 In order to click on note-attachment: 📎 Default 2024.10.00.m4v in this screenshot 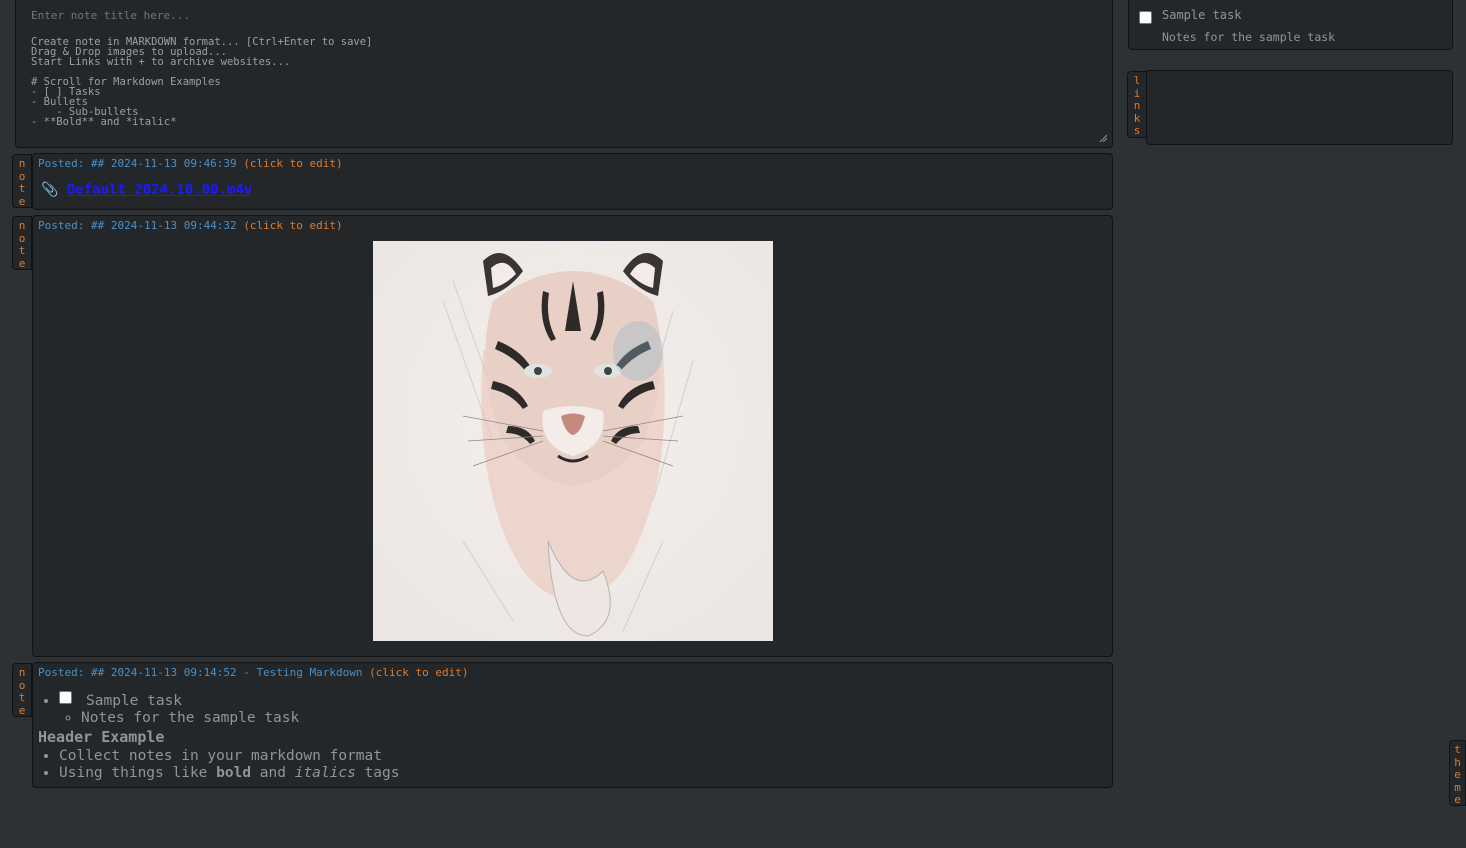, I will do `click(146, 190)`.